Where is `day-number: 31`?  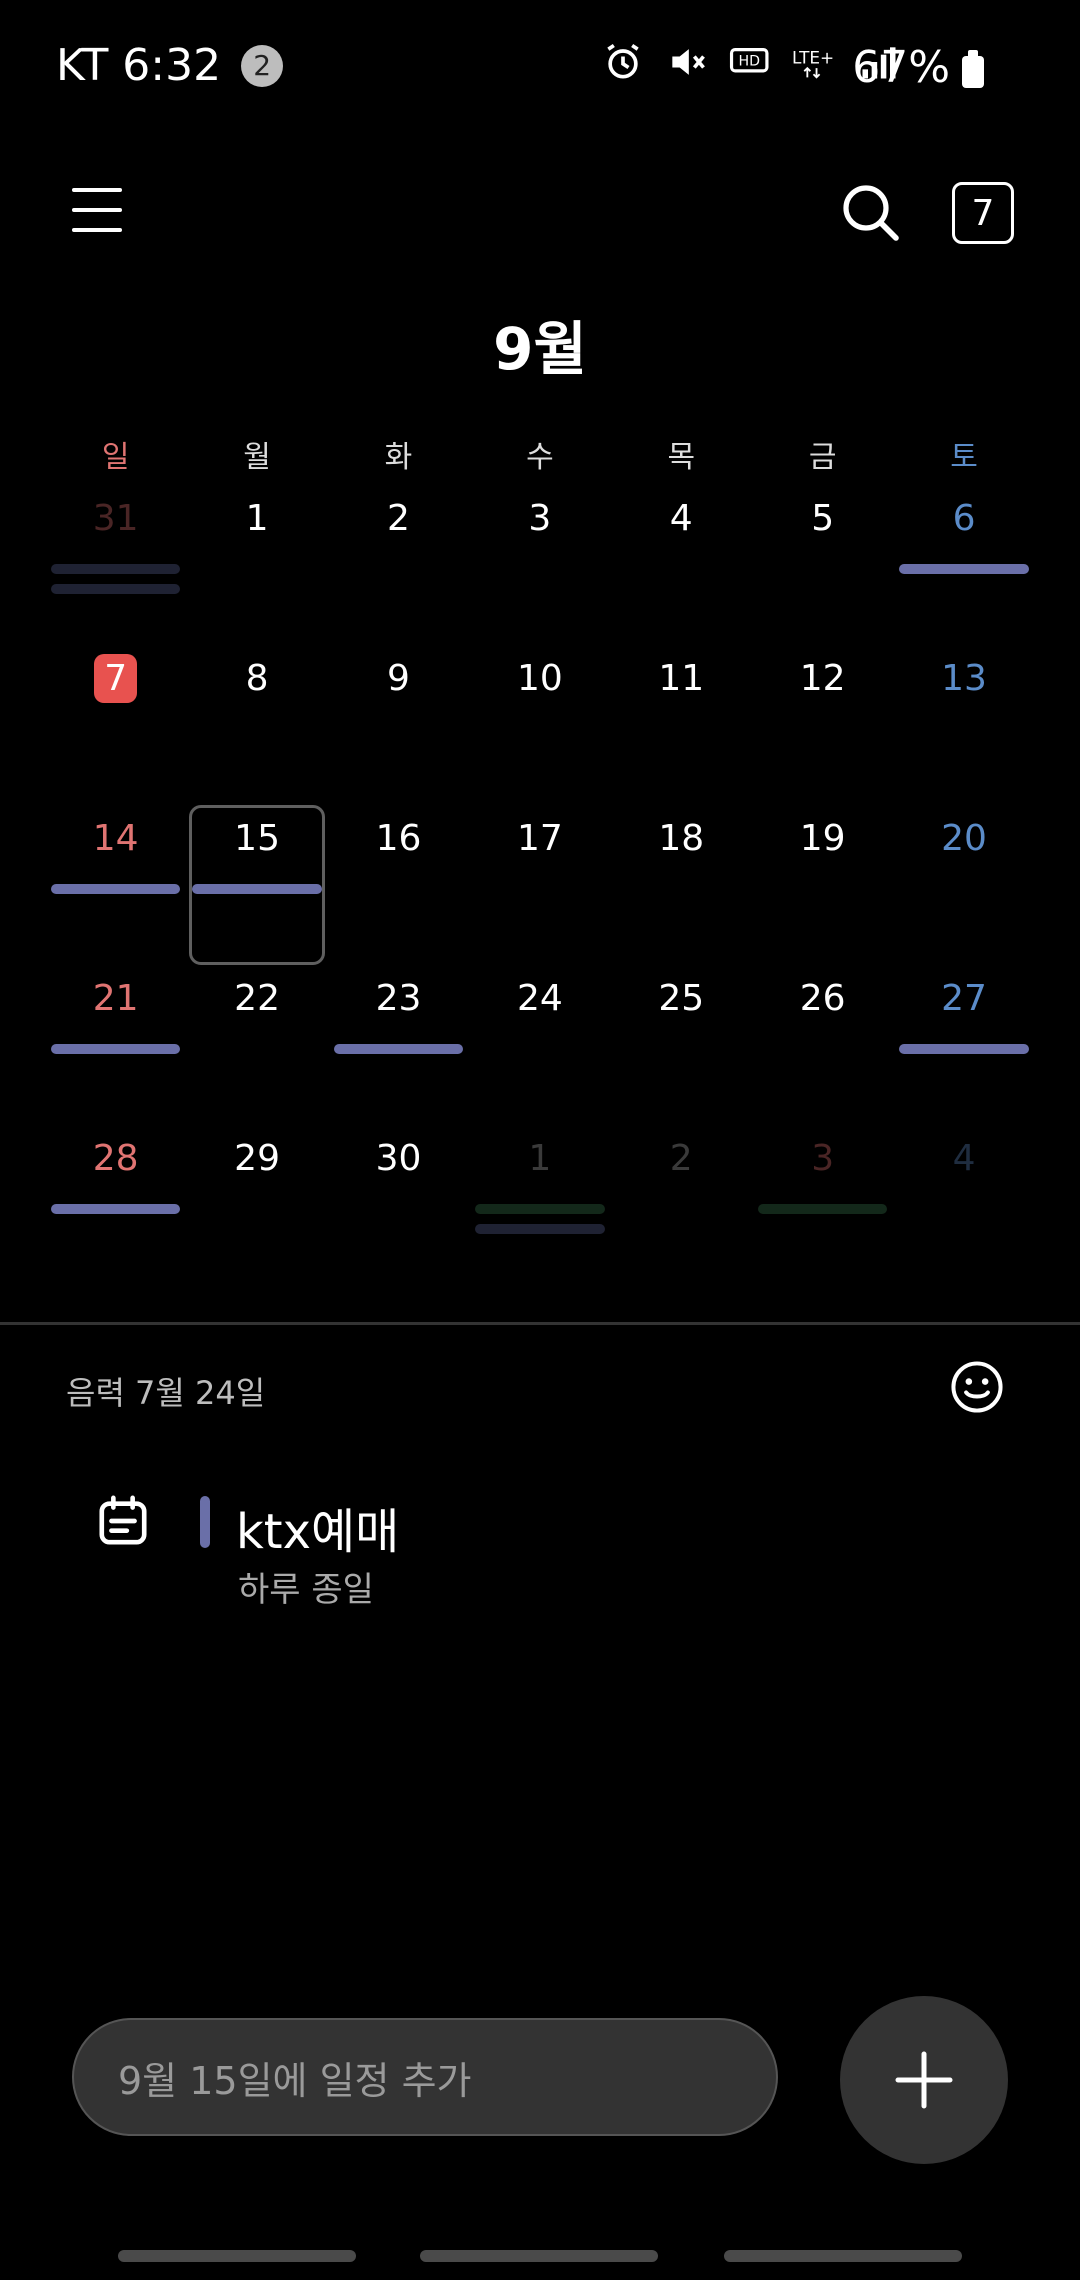 day-number: 31 is located at coordinates (115, 518).